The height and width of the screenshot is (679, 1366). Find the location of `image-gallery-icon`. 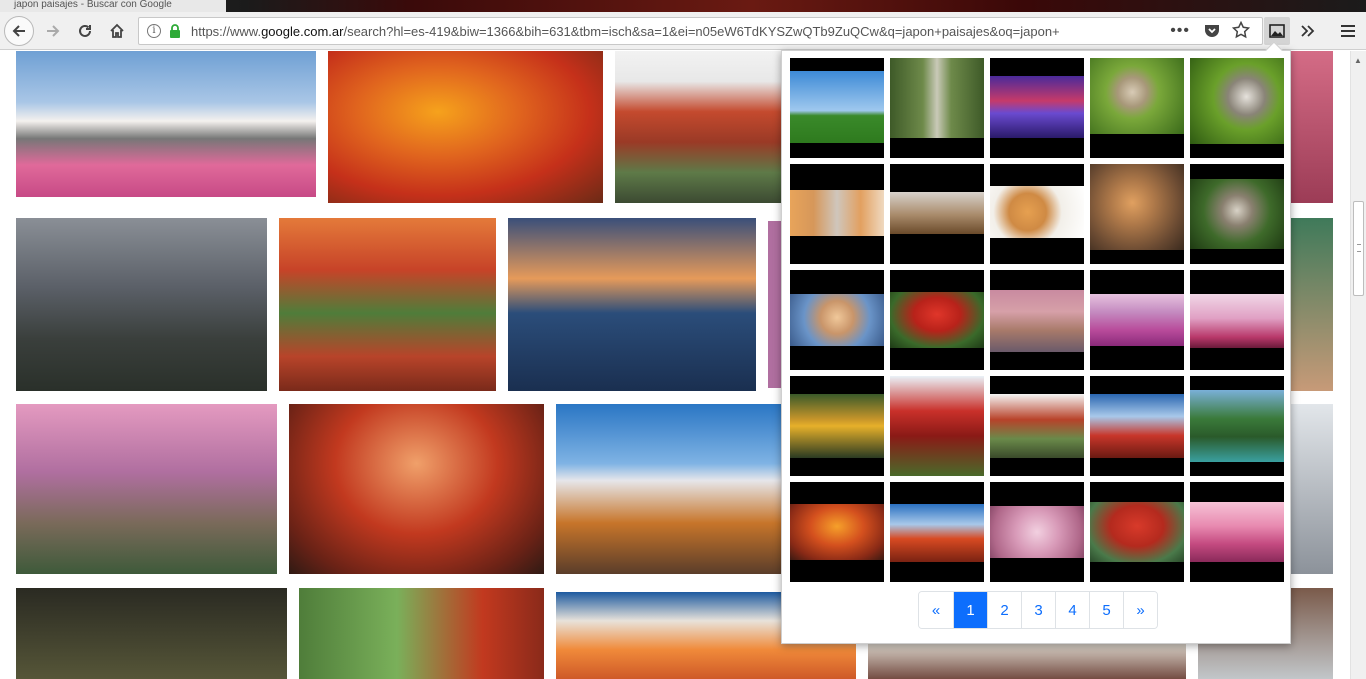

image-gallery-icon is located at coordinates (1277, 31).